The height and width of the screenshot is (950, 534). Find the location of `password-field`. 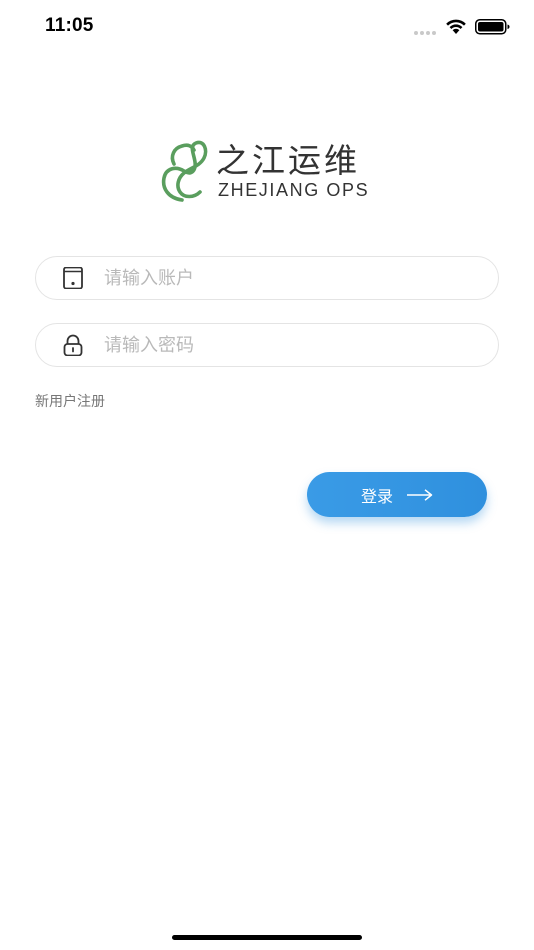

password-field is located at coordinates (267, 345).